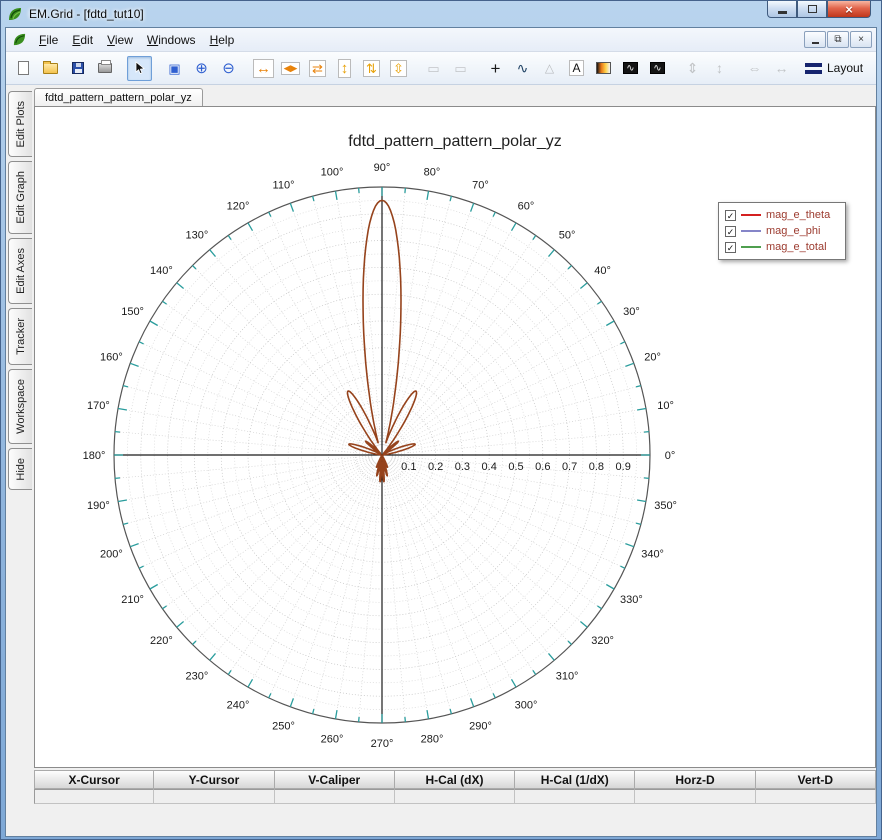 This screenshot has height=840, width=882. What do you see at coordinates (118, 97) in the screenshot?
I see `document-tab: fdtd_pattern_pattern_polar_yz` at bounding box center [118, 97].